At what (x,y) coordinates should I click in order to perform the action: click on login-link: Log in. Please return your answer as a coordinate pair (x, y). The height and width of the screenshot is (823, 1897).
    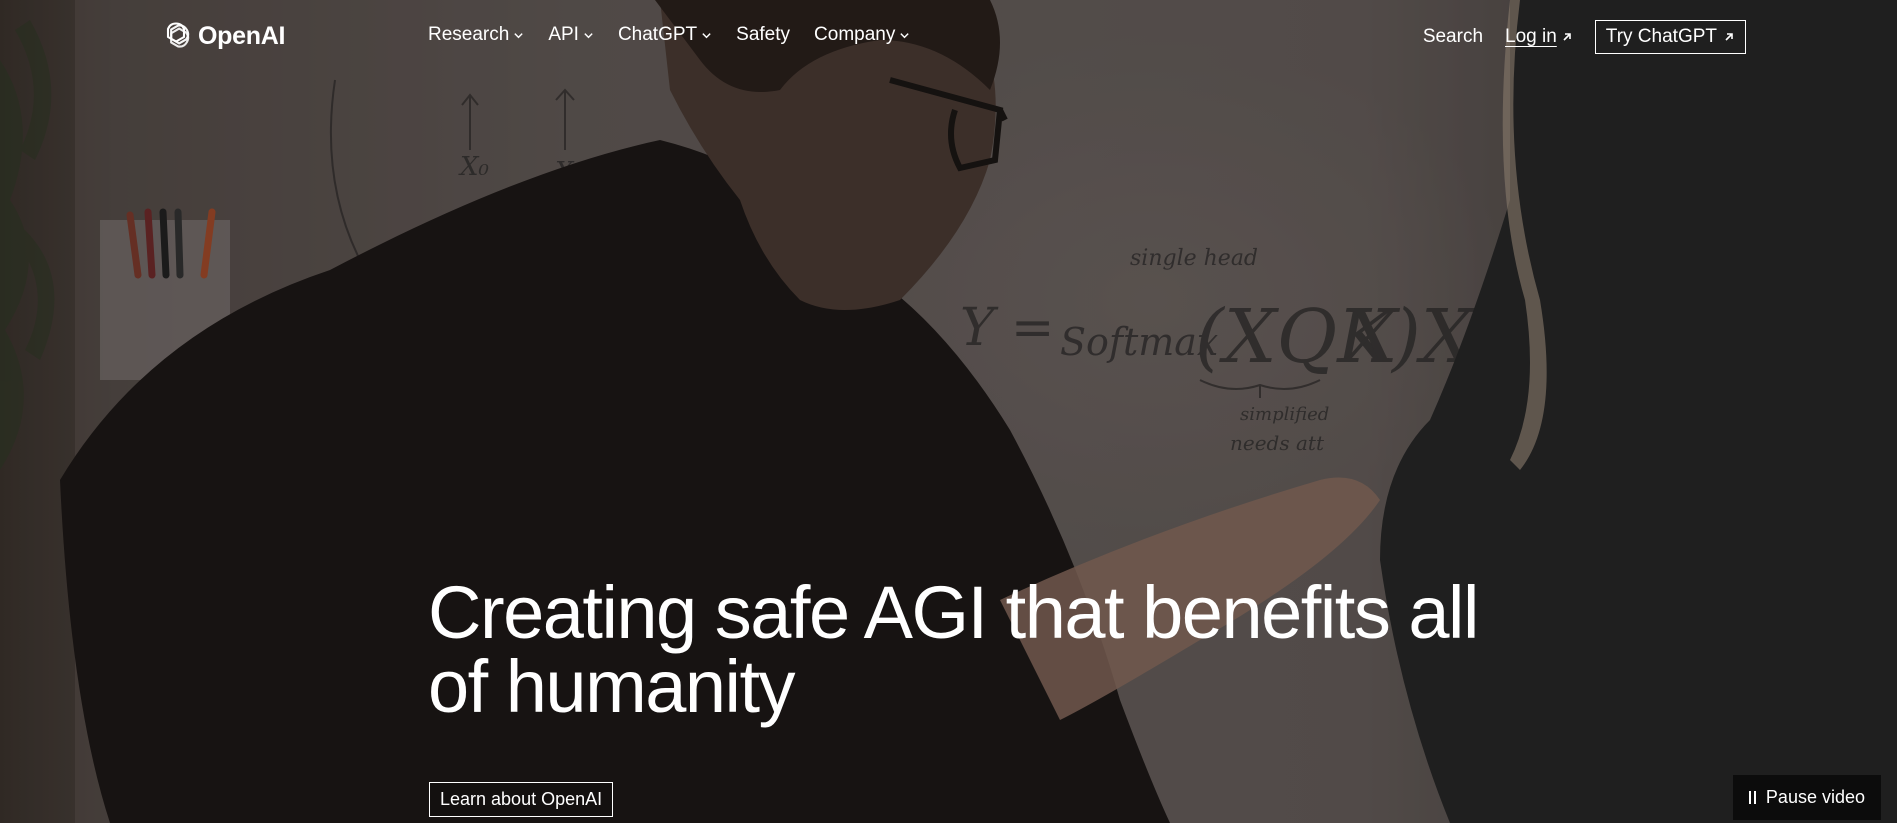
    Looking at the image, I should click on (1539, 37).